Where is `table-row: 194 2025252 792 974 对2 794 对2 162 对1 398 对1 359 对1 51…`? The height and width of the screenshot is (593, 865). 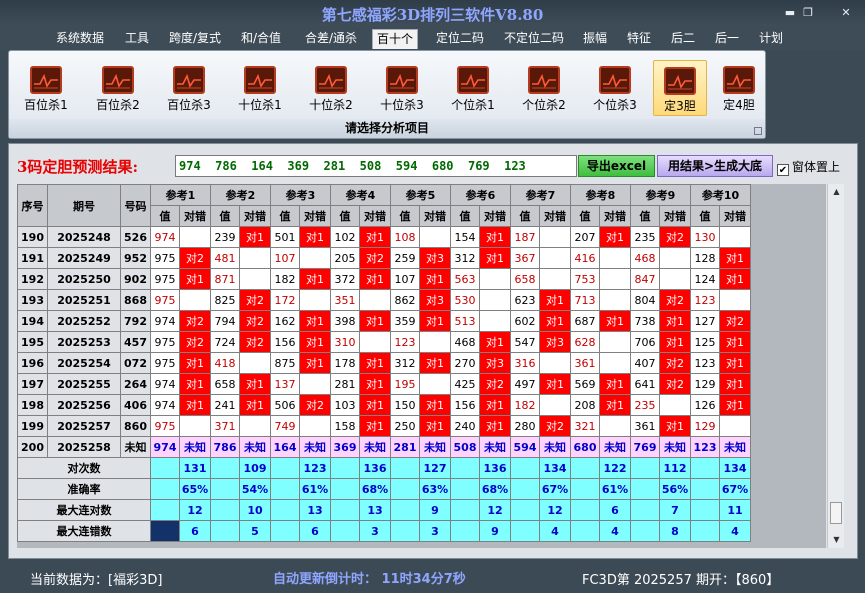
table-row: 194 2025252 792 974 对2 794 对2 162 对1 398 对1 359 对1 51… is located at coordinates (384, 321).